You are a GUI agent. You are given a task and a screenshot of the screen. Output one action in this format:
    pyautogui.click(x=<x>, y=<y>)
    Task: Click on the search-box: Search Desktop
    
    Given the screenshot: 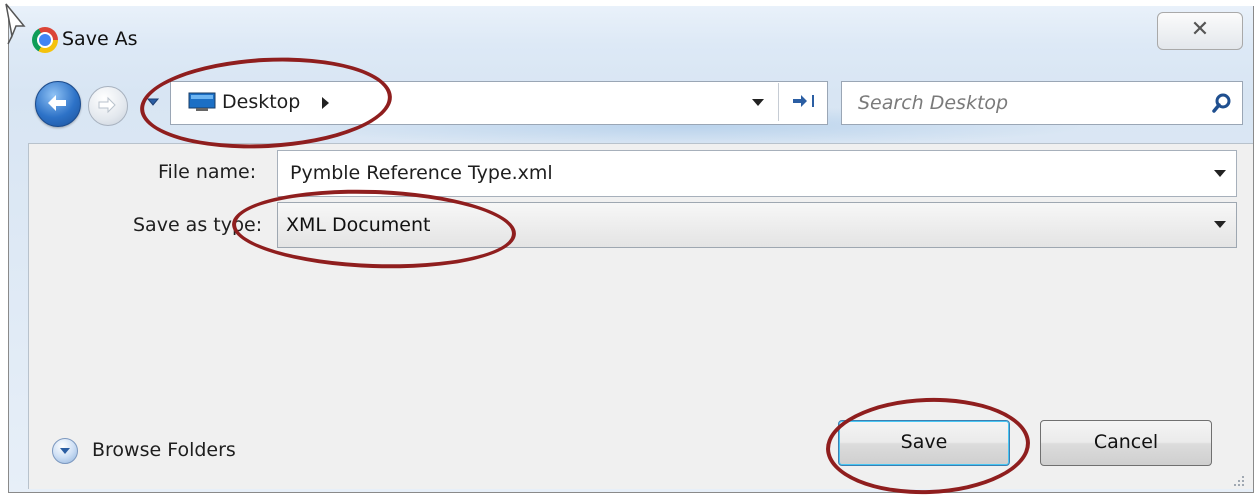 What is the action you would take?
    pyautogui.click(x=1042, y=103)
    